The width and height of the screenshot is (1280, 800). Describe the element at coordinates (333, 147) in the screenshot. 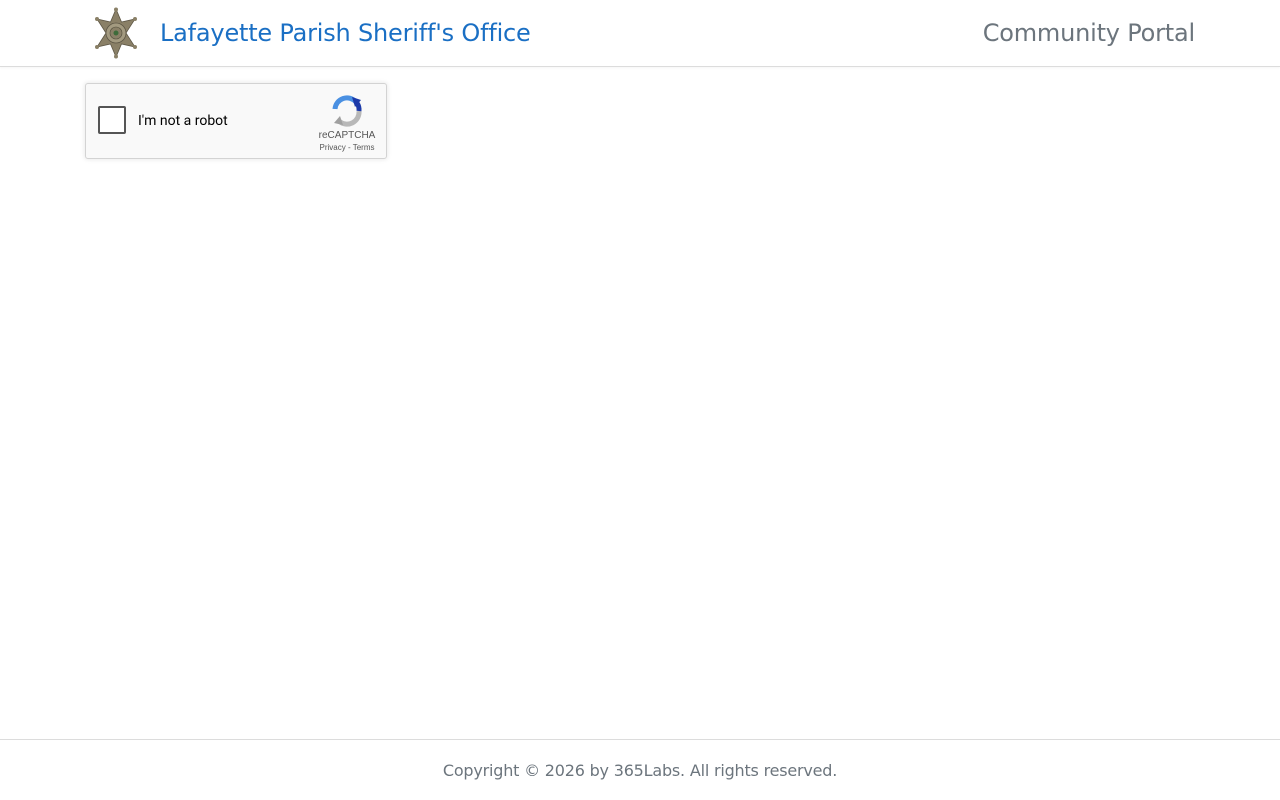

I see `recaptcha-privacy-link: Privacy` at that location.